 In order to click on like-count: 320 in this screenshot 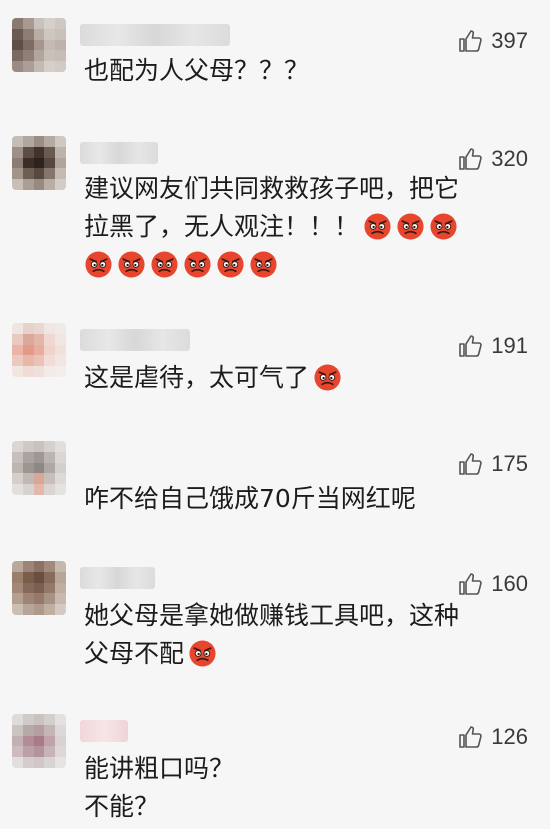, I will do `click(509, 158)`.